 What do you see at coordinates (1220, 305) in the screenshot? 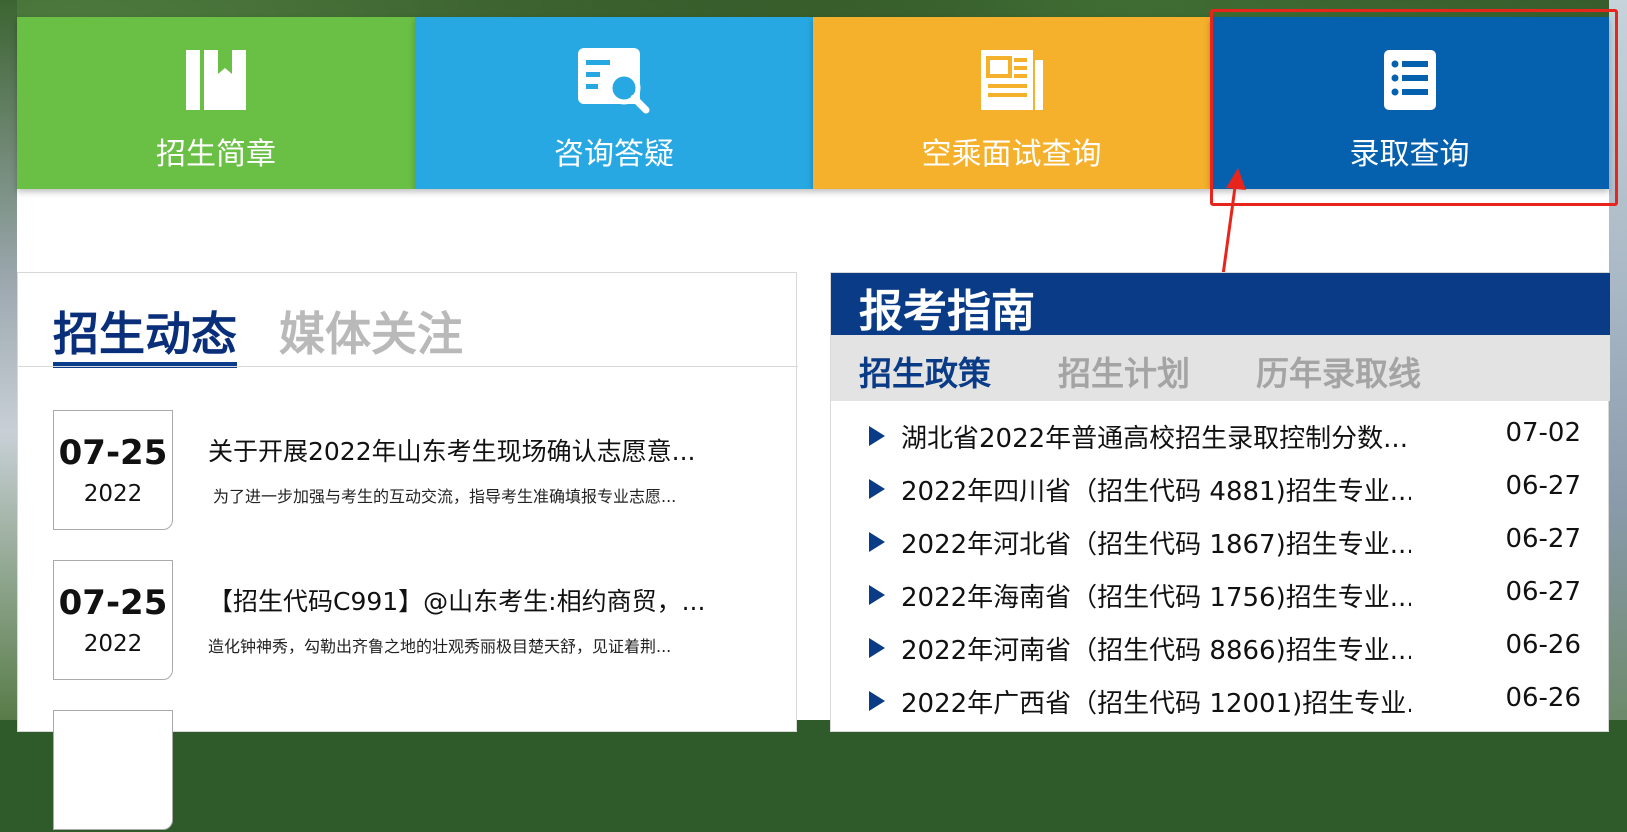
I see `guide-header: 报考指南` at bounding box center [1220, 305].